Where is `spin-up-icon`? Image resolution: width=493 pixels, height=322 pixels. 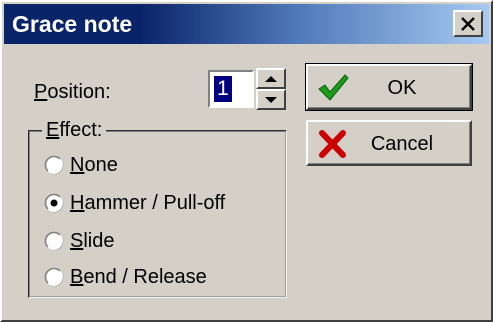 spin-up-icon is located at coordinates (271, 78).